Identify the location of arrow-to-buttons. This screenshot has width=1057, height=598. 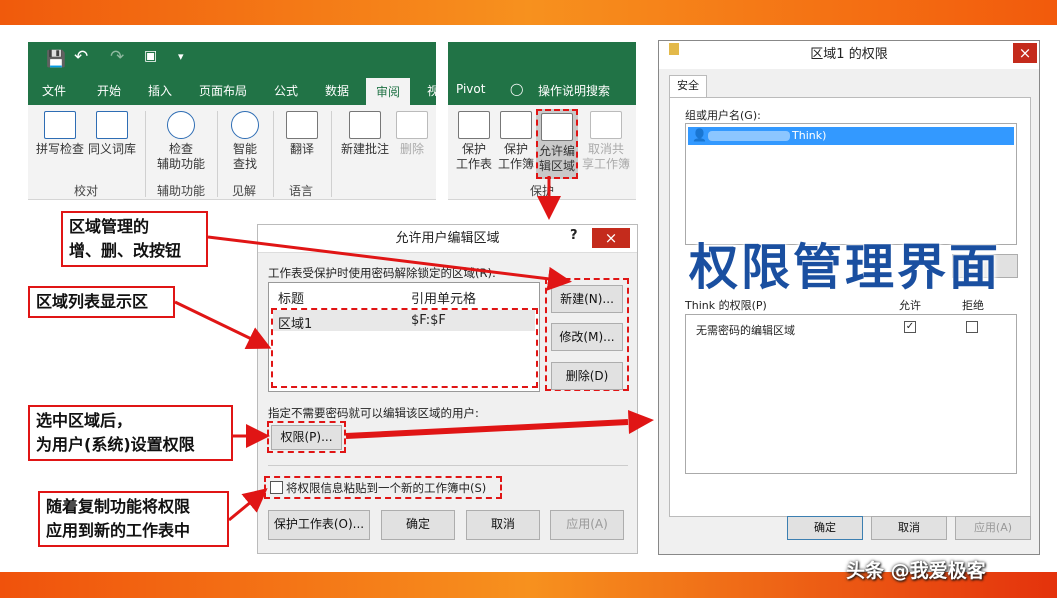
(389, 263).